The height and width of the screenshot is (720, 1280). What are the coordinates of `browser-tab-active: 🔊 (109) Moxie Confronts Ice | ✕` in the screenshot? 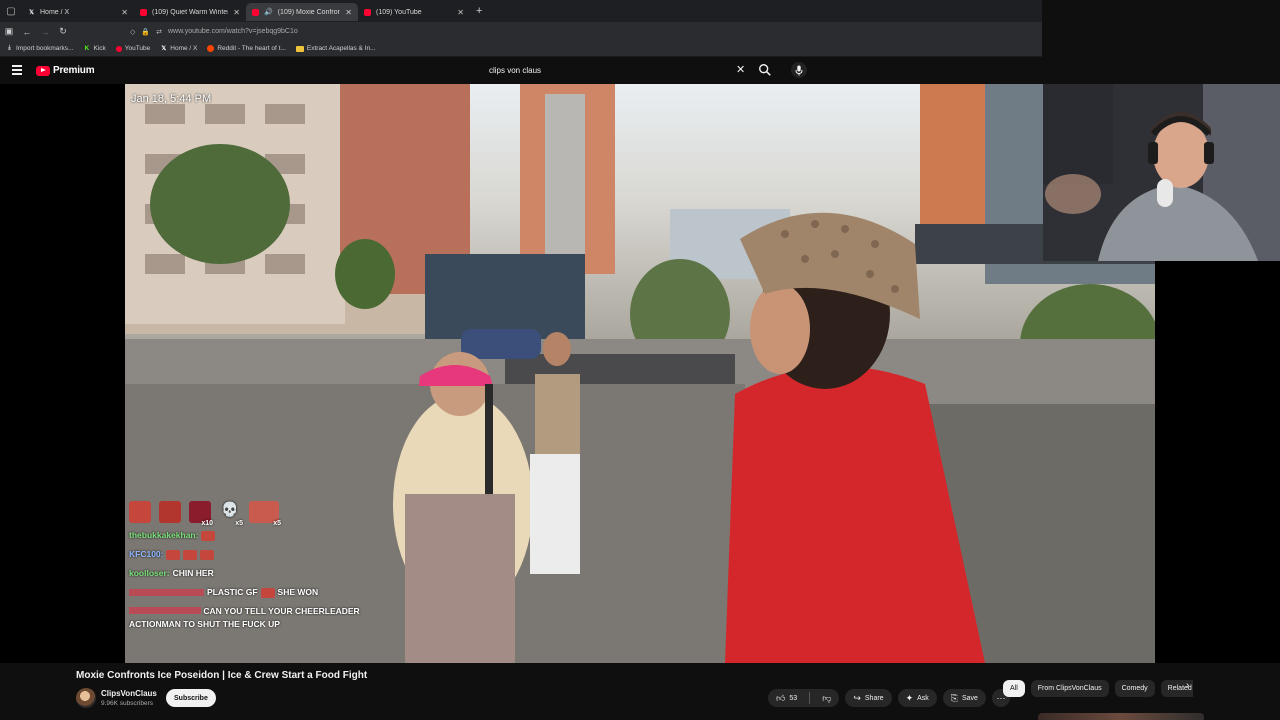 It's located at (302, 12).